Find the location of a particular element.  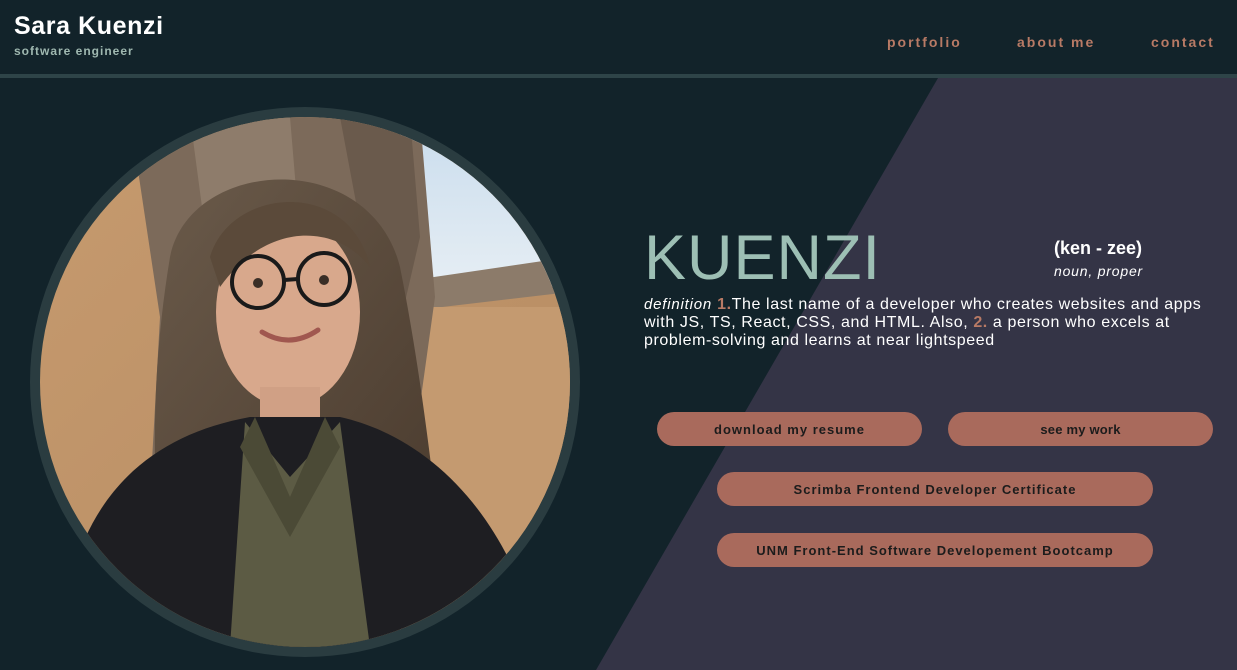

download-resume-button: download my resume is located at coordinates (789, 429).